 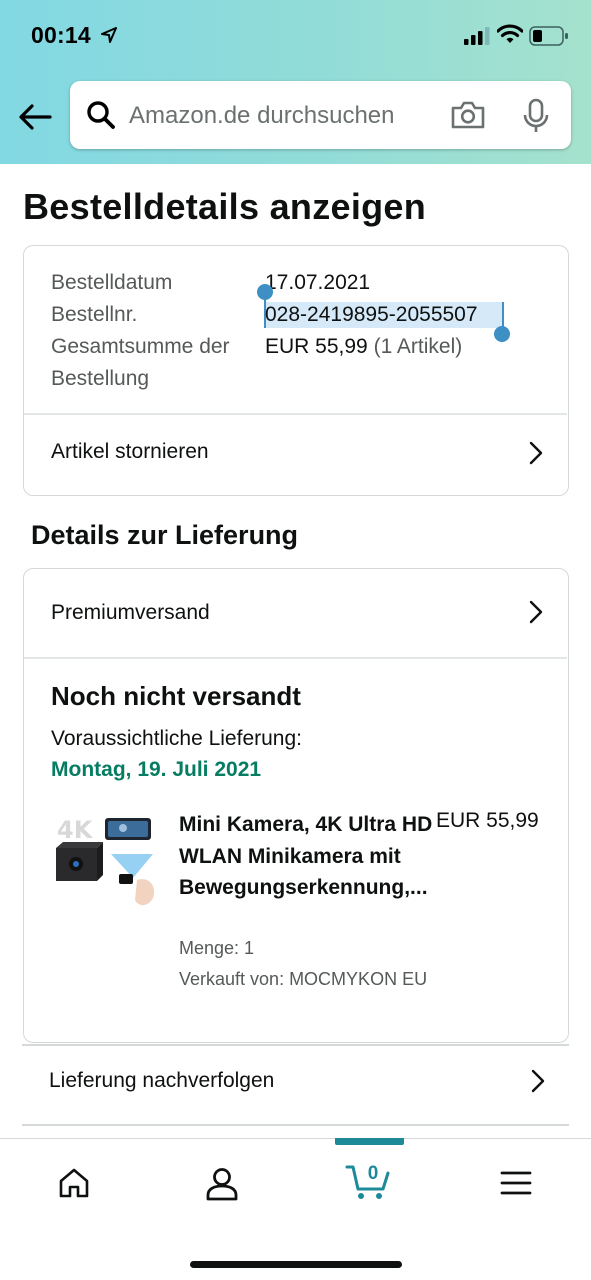 I want to click on status-time: 00:14, so click(x=61, y=35).